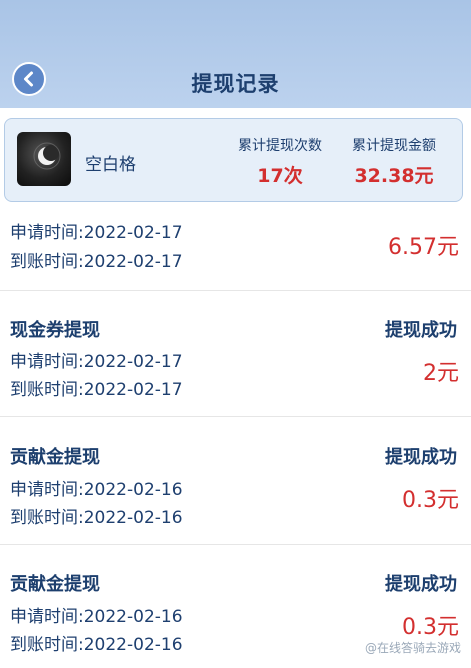 This screenshot has height=668, width=471. What do you see at coordinates (235, 248) in the screenshot?
I see `list-item: 申请时间:2022-02-17 到账时间:2022-02-17 6.57元` at bounding box center [235, 248].